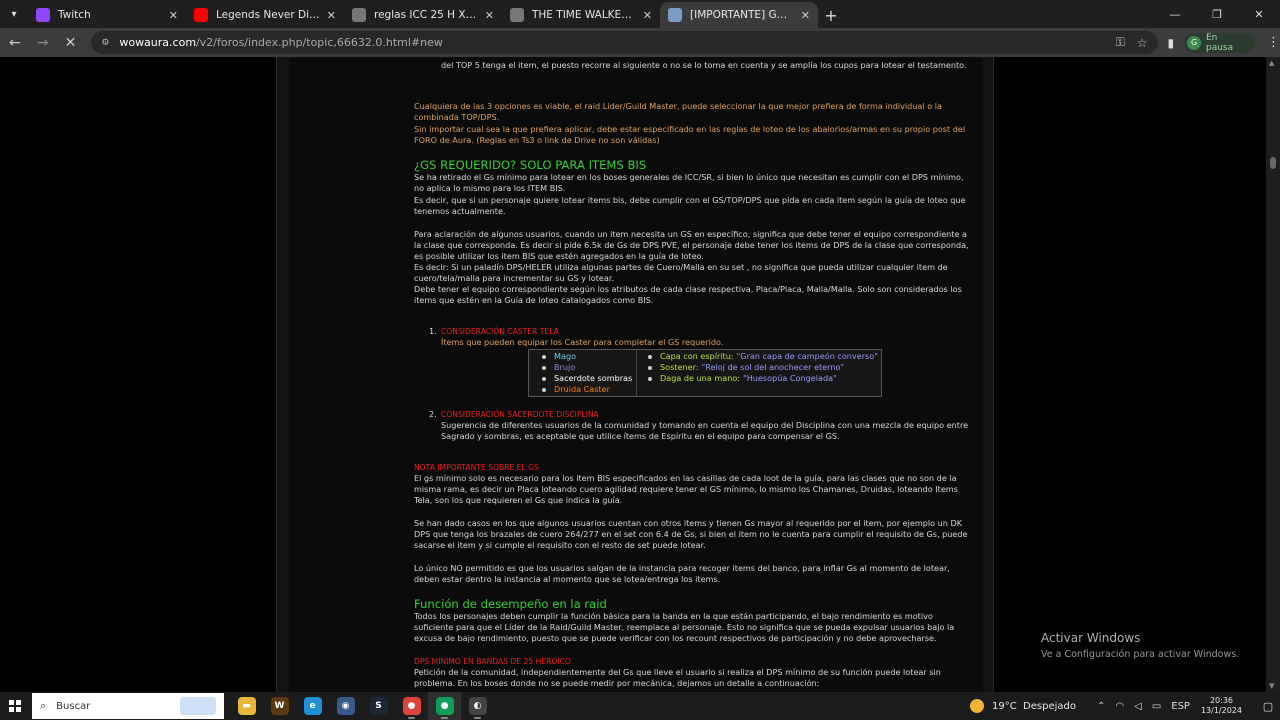  I want to click on restore-icon: ❐, so click(1217, 14).